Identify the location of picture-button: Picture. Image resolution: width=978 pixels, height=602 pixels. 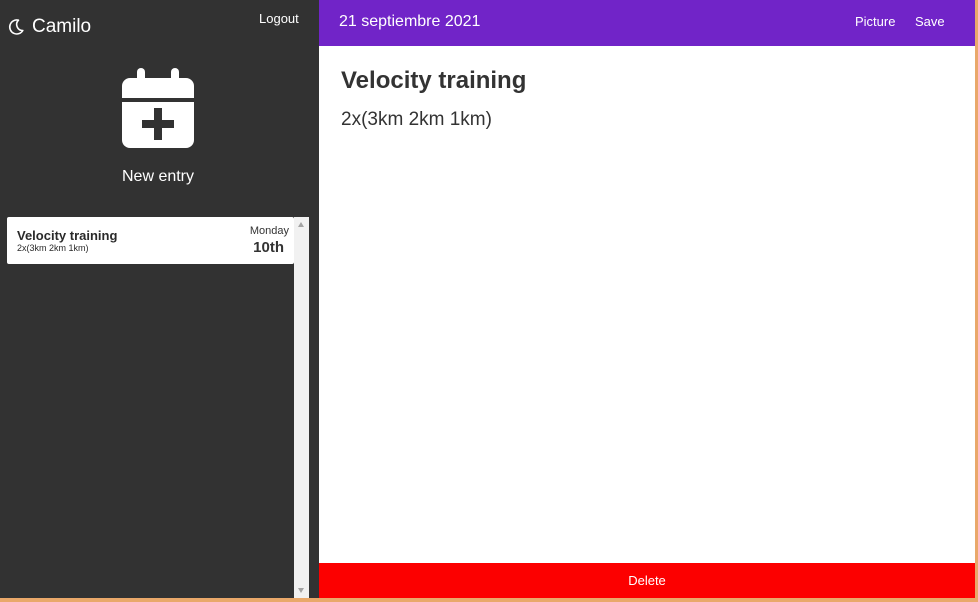
(875, 21).